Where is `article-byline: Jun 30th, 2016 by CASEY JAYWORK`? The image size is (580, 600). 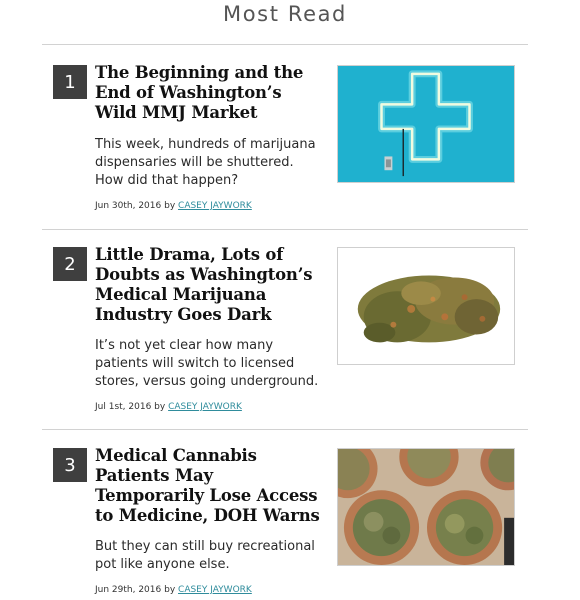
article-byline: Jun 30th, 2016 by CASEY JAYWORK is located at coordinates (215, 206).